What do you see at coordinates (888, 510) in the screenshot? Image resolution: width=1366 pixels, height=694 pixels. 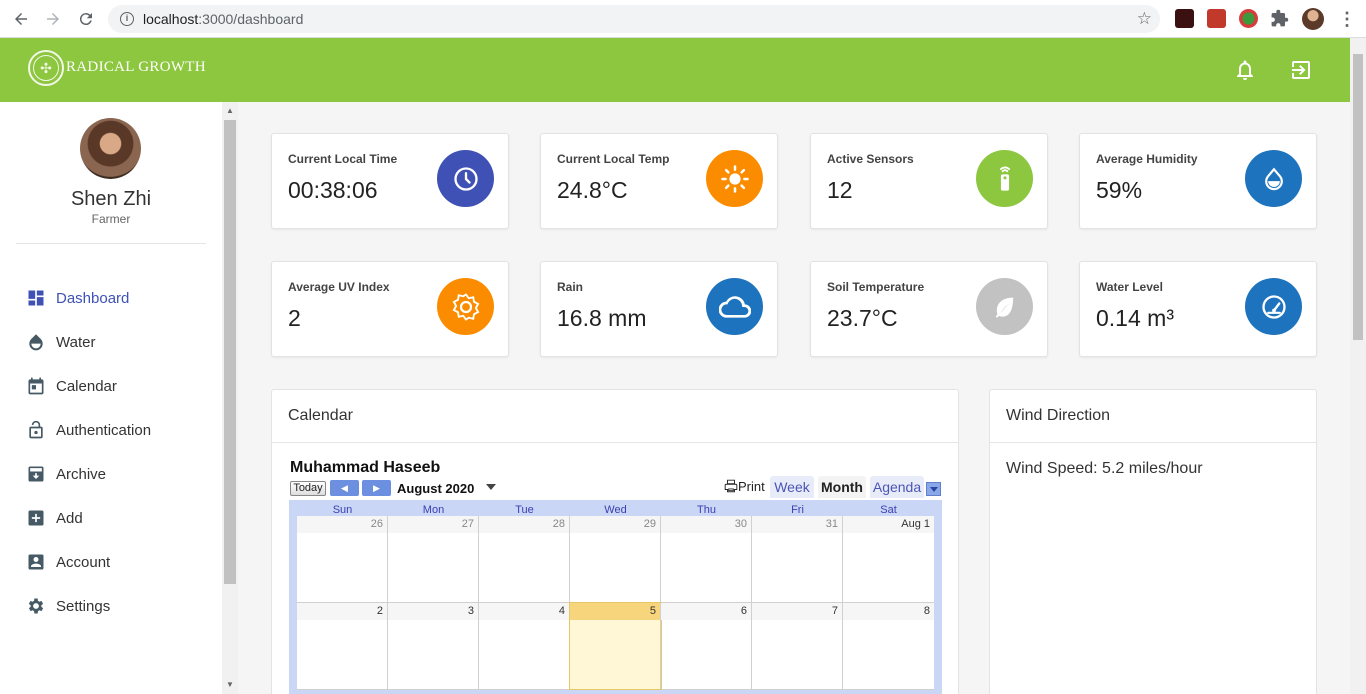 I see `dow-label: Sat` at bounding box center [888, 510].